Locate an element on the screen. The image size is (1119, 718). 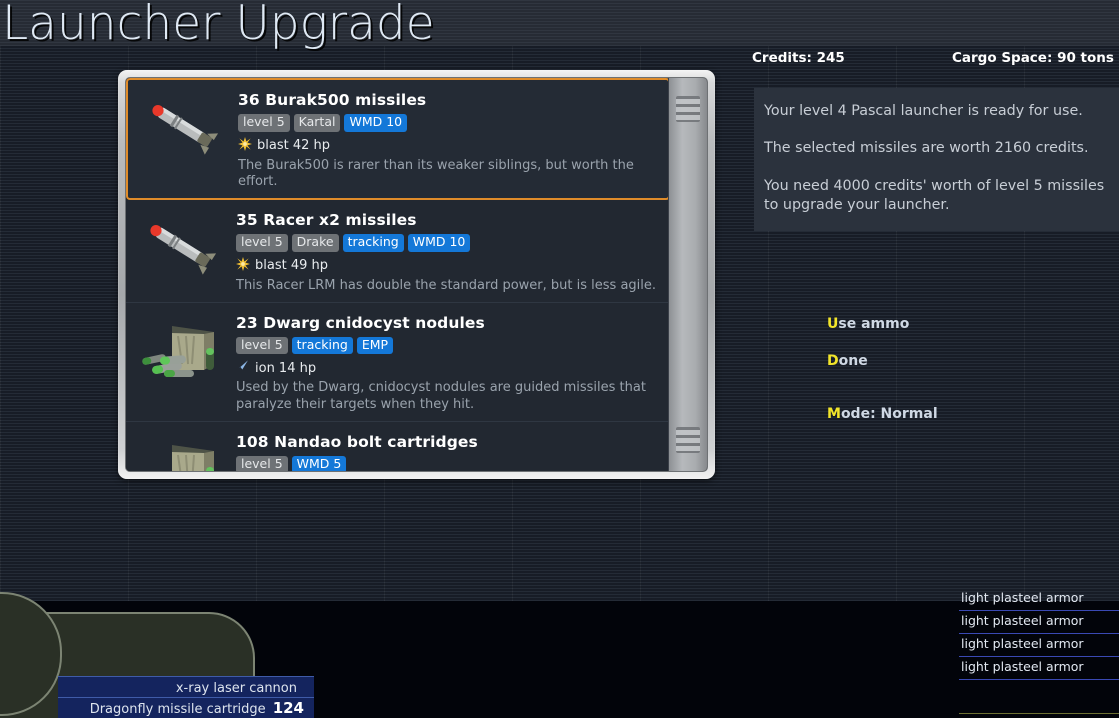
menu-label: one is located at coordinates (853, 361).